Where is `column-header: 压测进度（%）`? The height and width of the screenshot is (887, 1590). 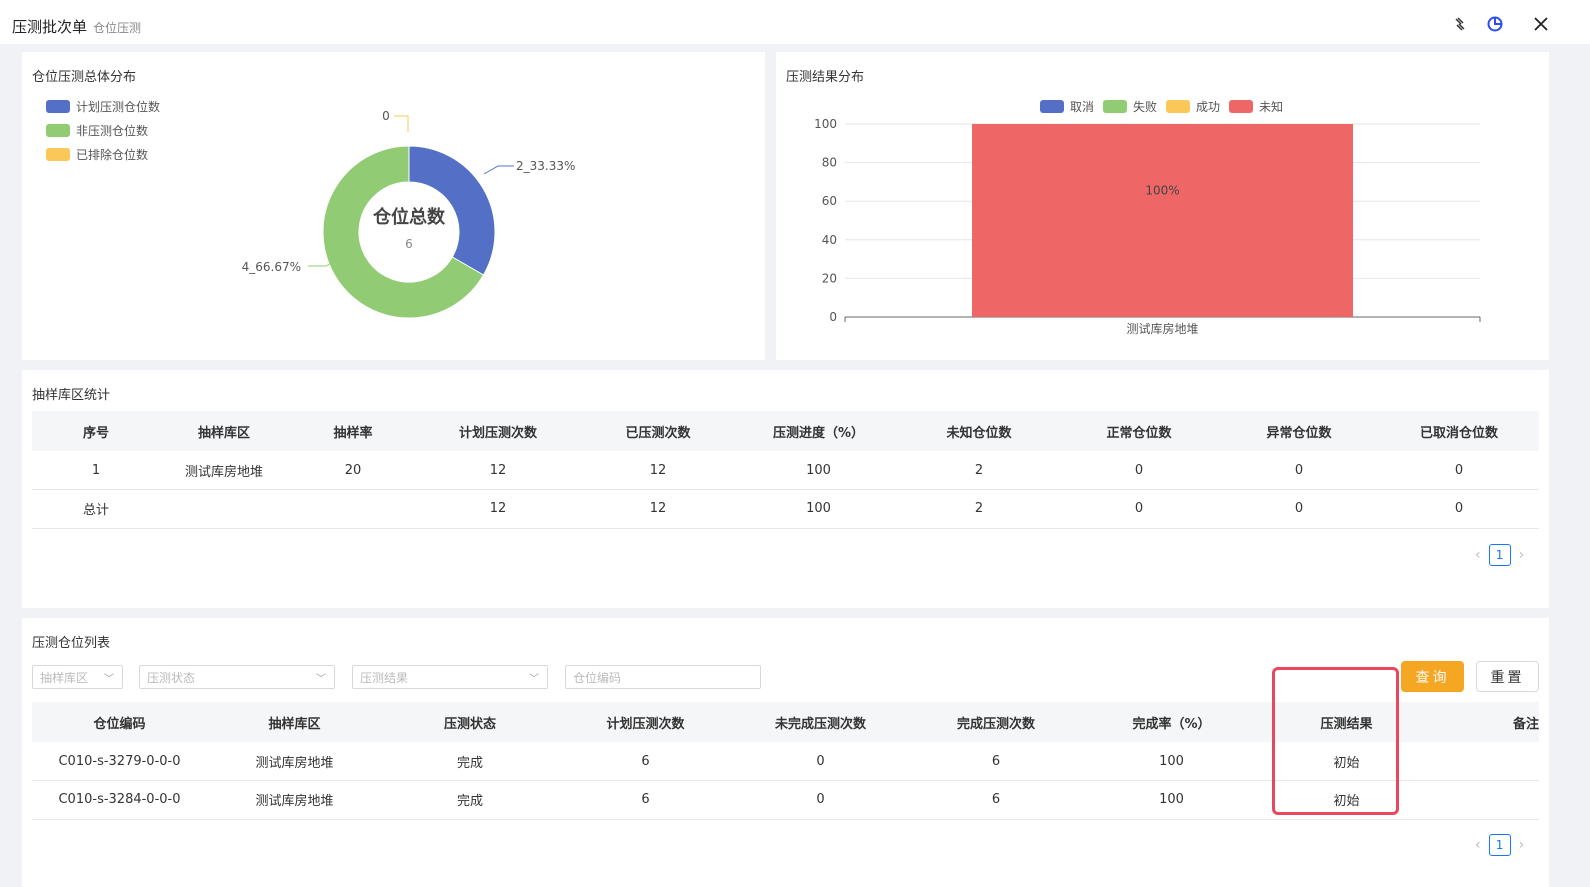
column-header: 压测进度（%） is located at coordinates (818, 431).